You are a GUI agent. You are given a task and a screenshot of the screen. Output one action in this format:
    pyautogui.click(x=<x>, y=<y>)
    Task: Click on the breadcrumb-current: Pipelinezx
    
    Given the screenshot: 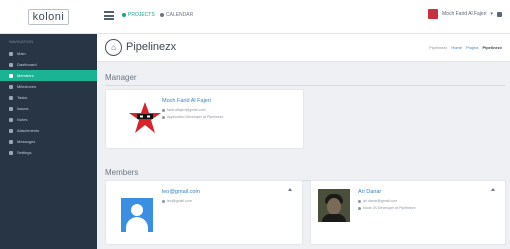 What is the action you would take?
    pyautogui.click(x=492, y=47)
    